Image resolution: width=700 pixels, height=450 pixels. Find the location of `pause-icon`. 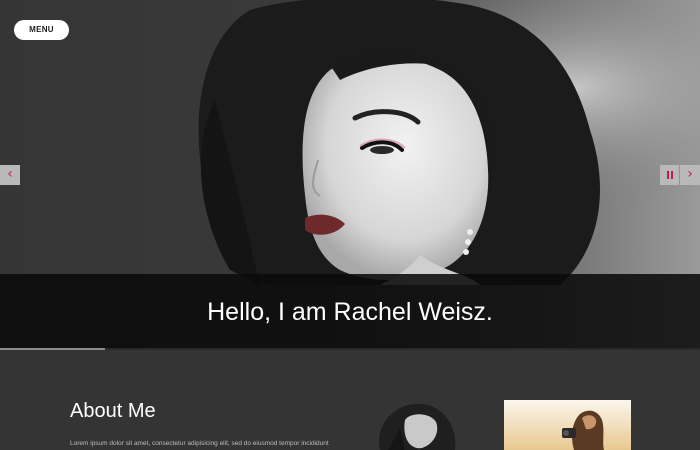

pause-icon is located at coordinates (668, 175).